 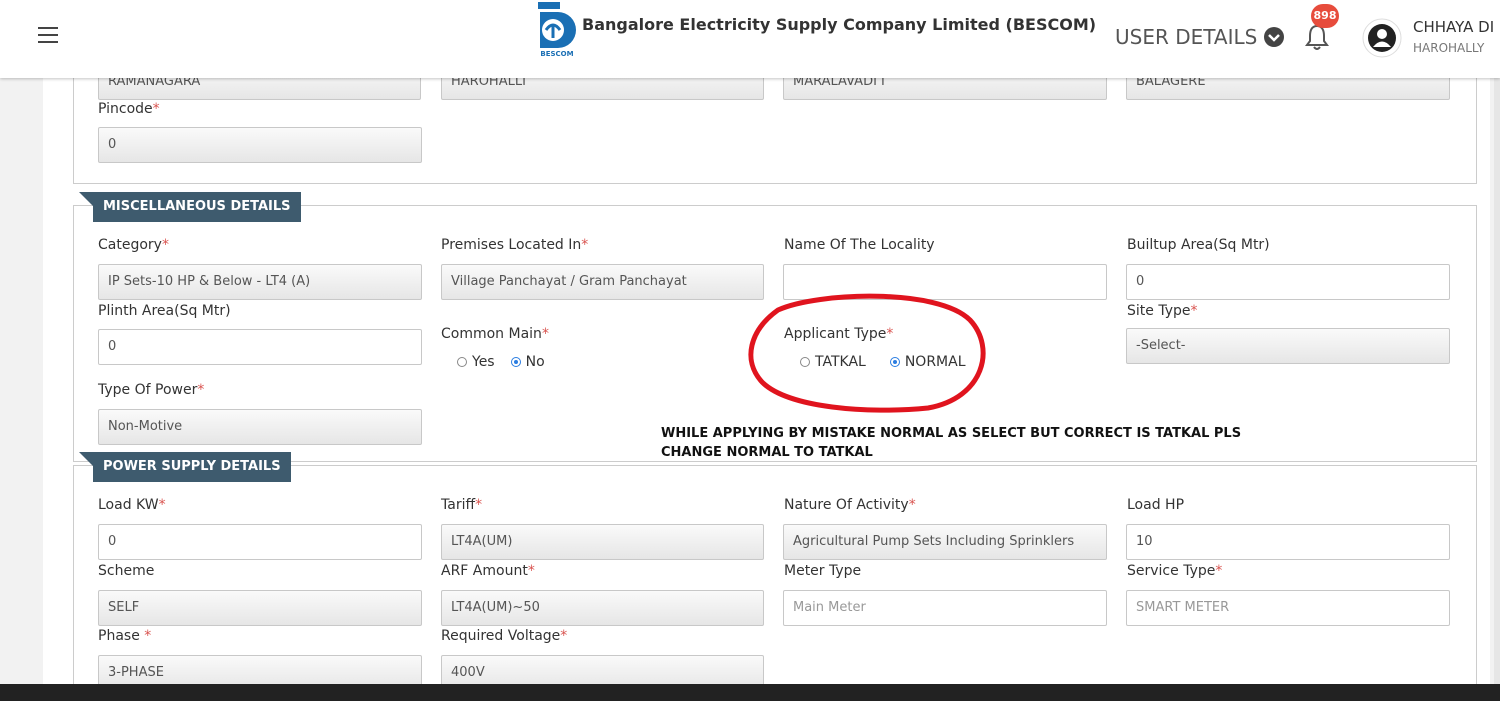 What do you see at coordinates (260, 282) in the screenshot?
I see `category-field: IP Sets-10 HP & Below - LT4 (A)` at bounding box center [260, 282].